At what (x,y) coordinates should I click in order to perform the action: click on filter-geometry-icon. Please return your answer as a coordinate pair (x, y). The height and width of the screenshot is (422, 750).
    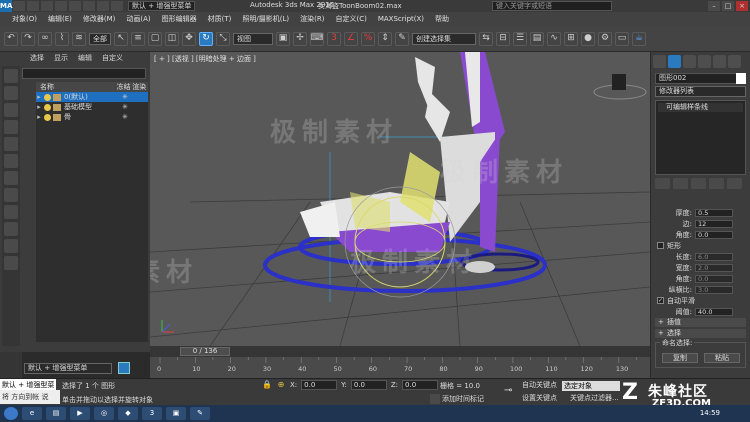
    Looking at the image, I should click on (11, 76).